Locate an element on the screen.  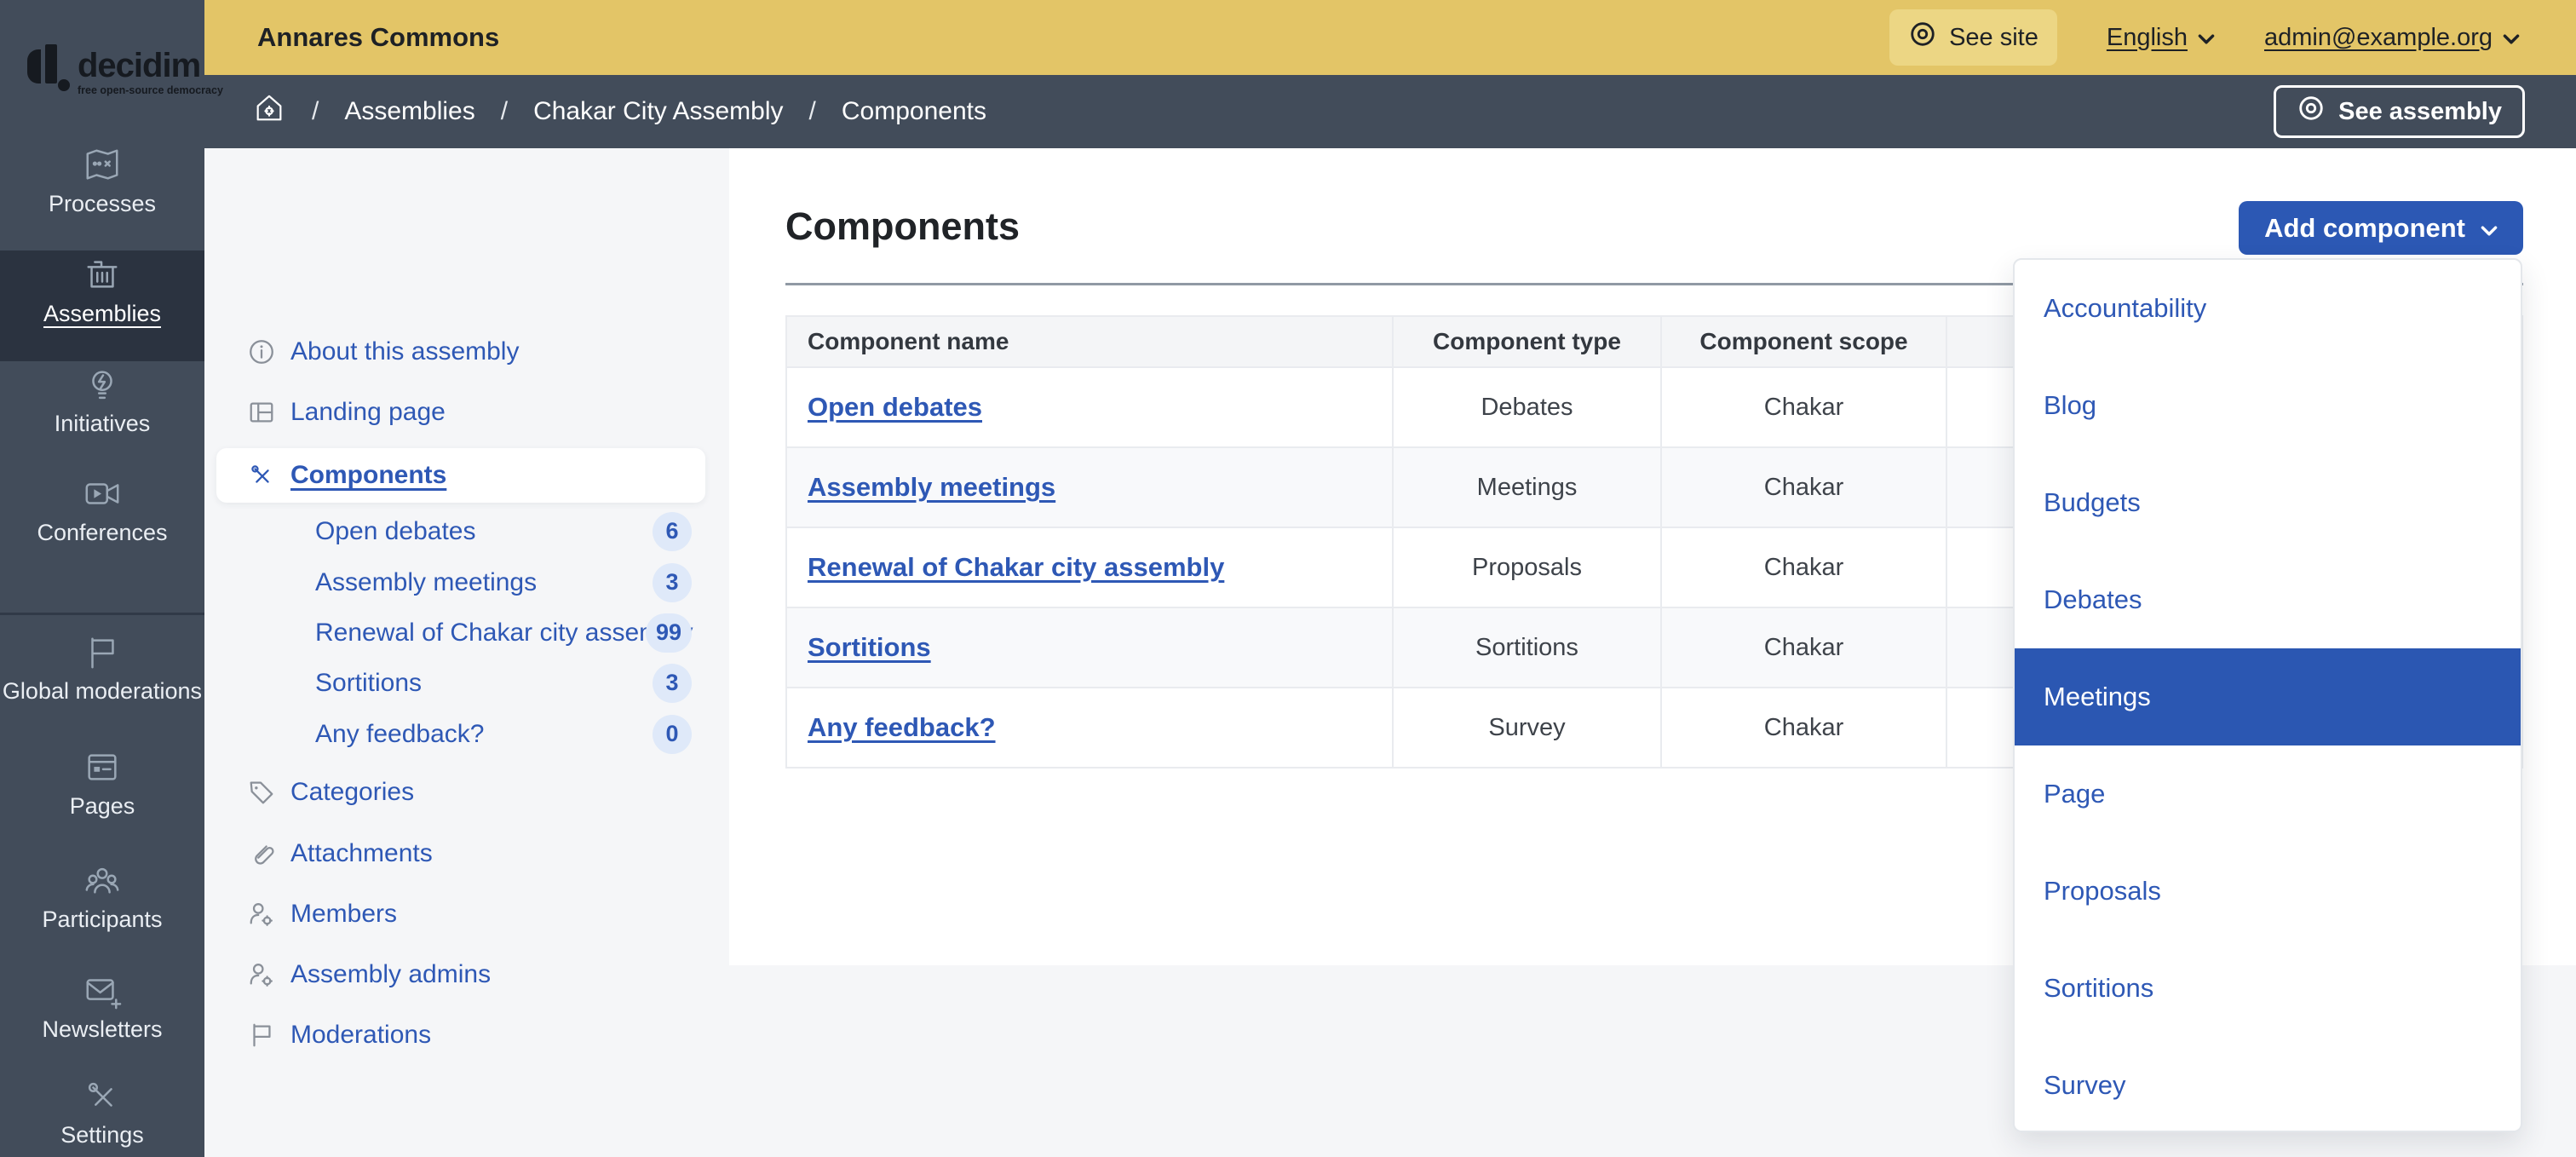
rail-divider is located at coordinates (102, 614).